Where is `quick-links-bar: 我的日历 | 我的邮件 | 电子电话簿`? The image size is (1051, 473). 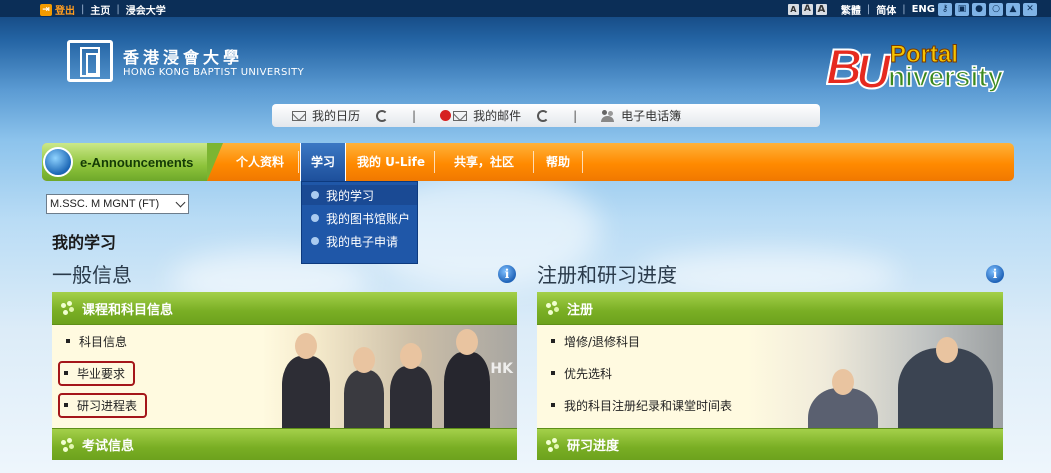 quick-links-bar: 我的日历 | 我的邮件 | 电子电话簿 is located at coordinates (546, 115).